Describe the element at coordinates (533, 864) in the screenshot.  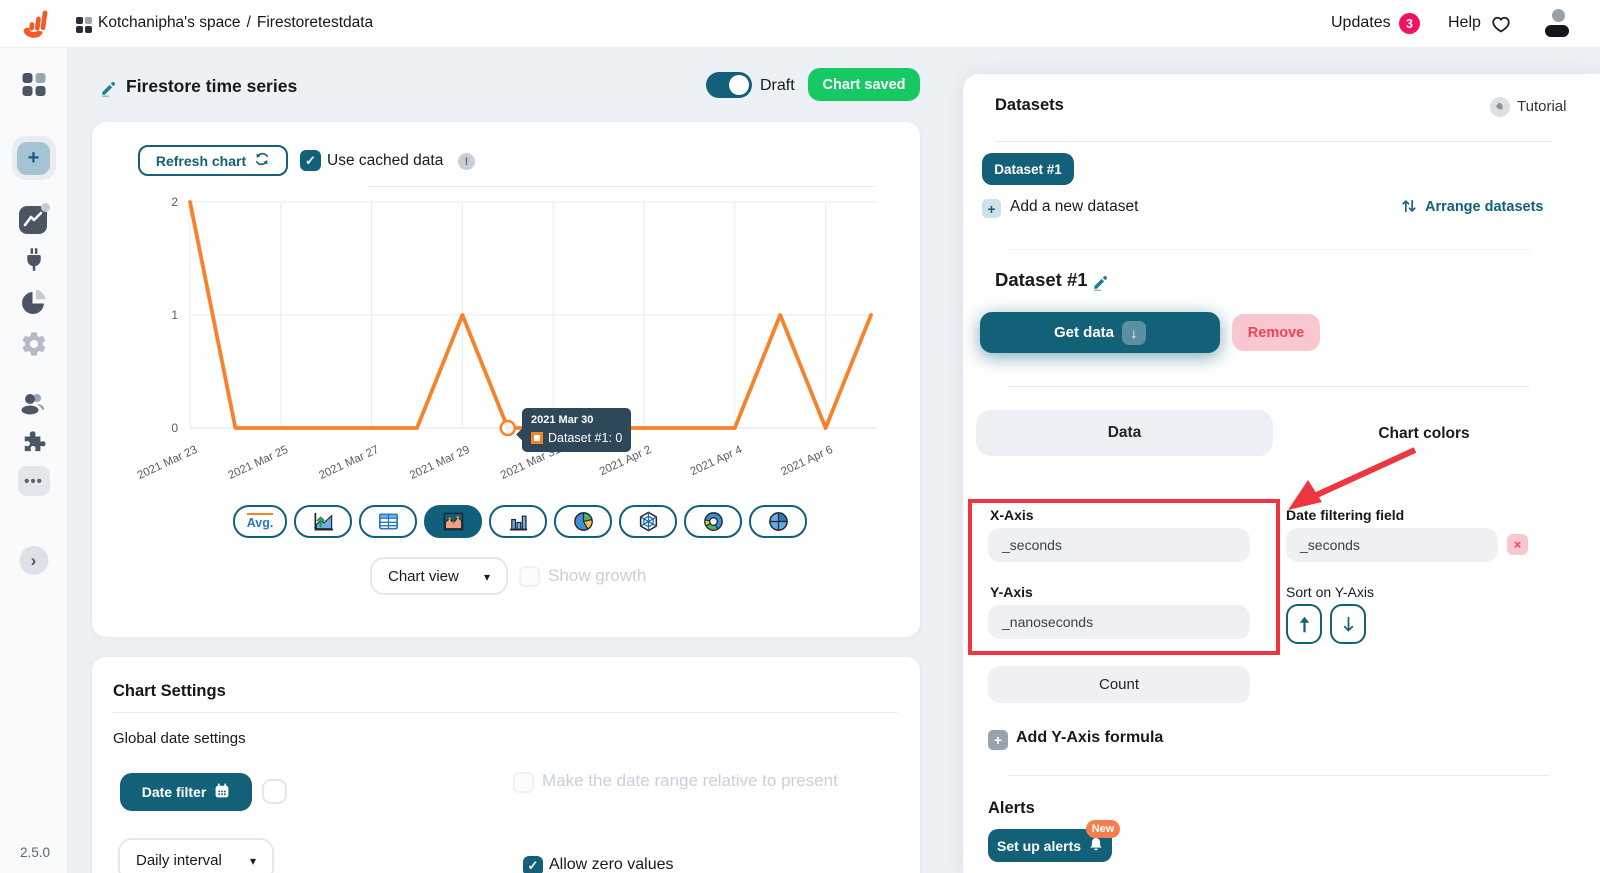
I see `allow-zero-checkbox` at that location.